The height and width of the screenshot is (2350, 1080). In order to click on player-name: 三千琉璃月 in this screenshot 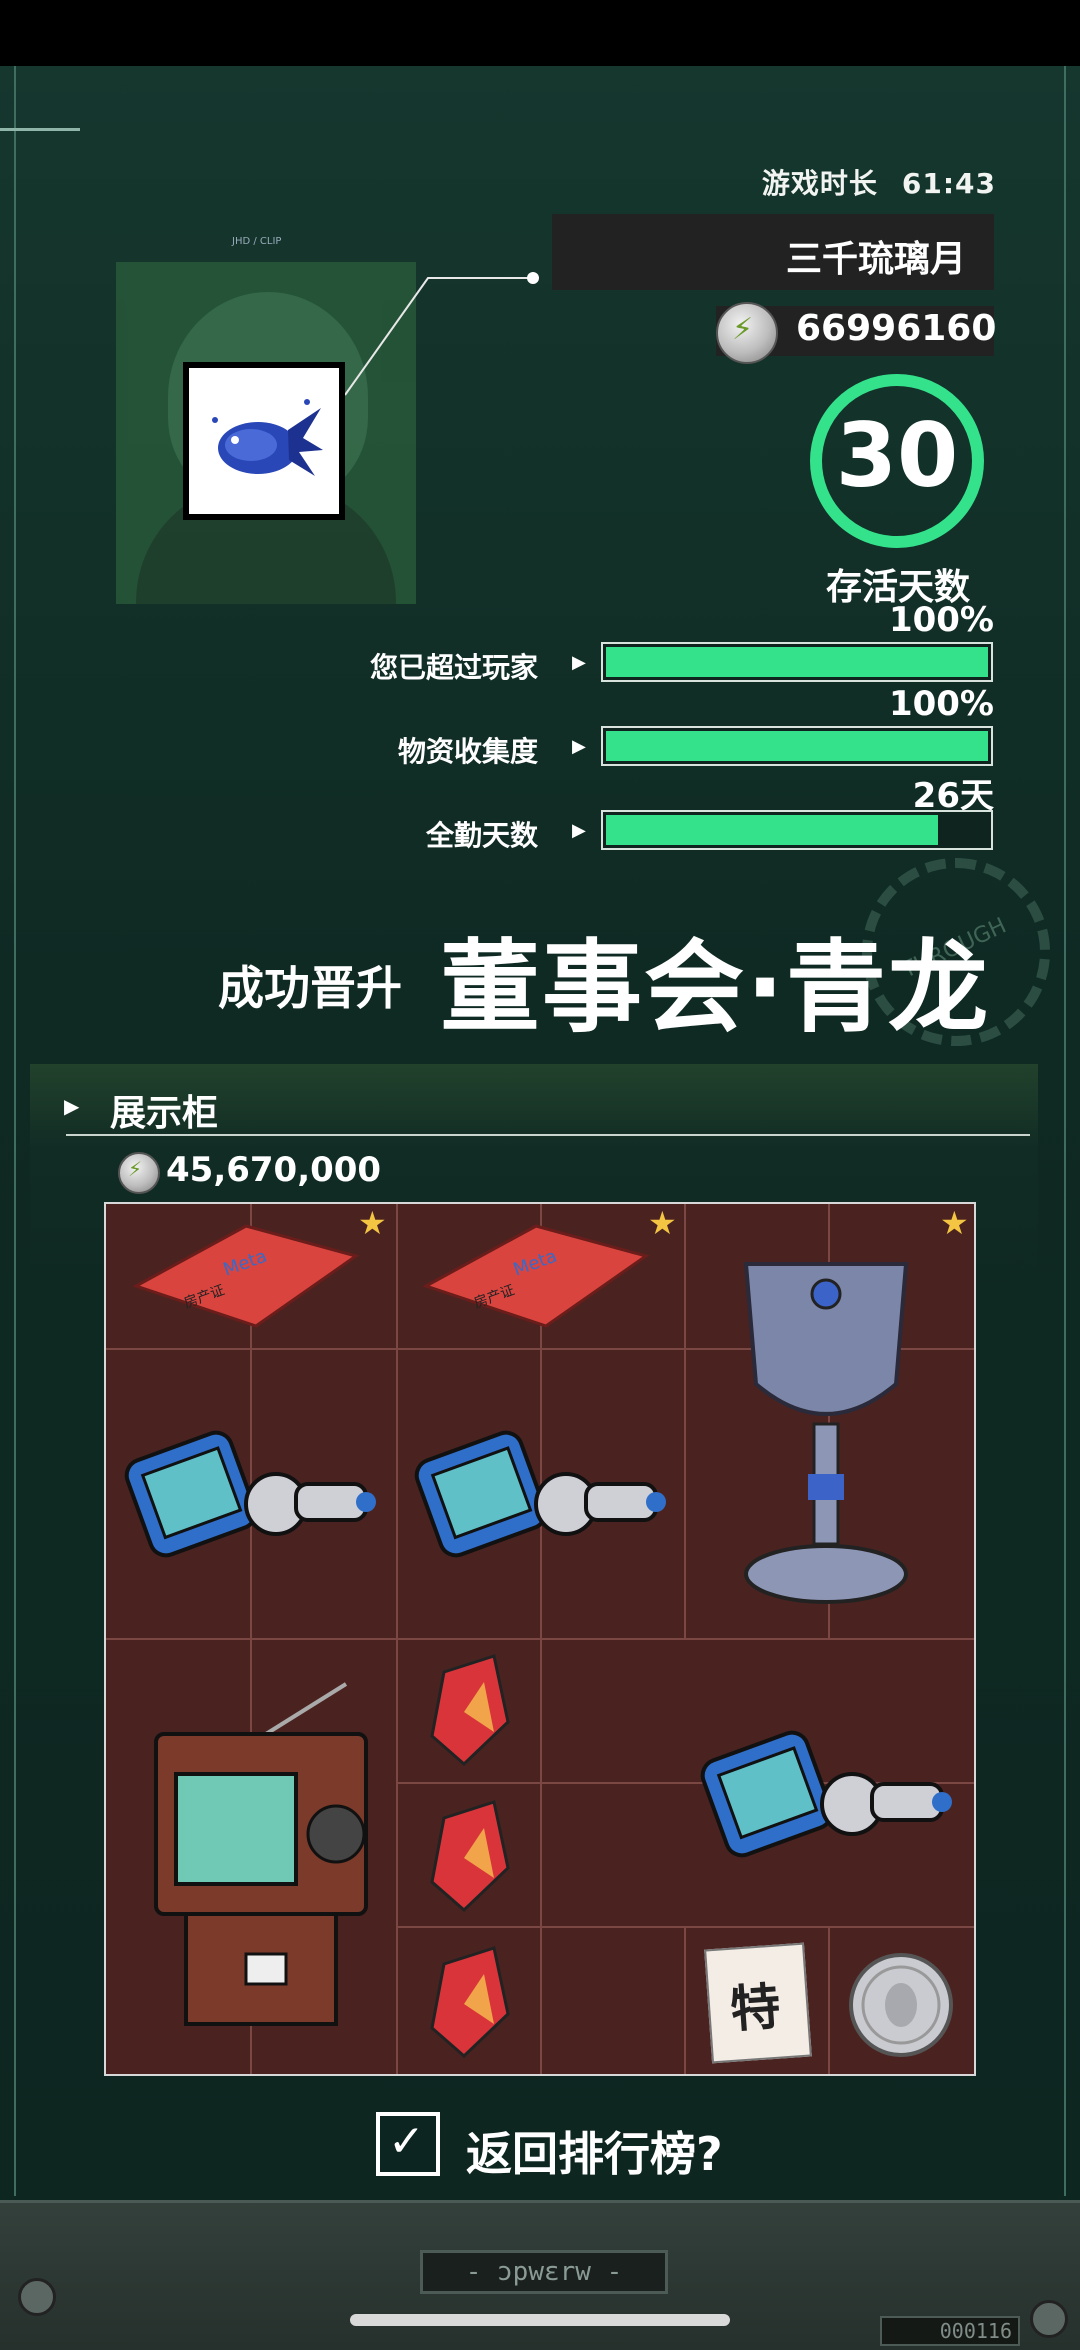, I will do `click(875, 259)`.